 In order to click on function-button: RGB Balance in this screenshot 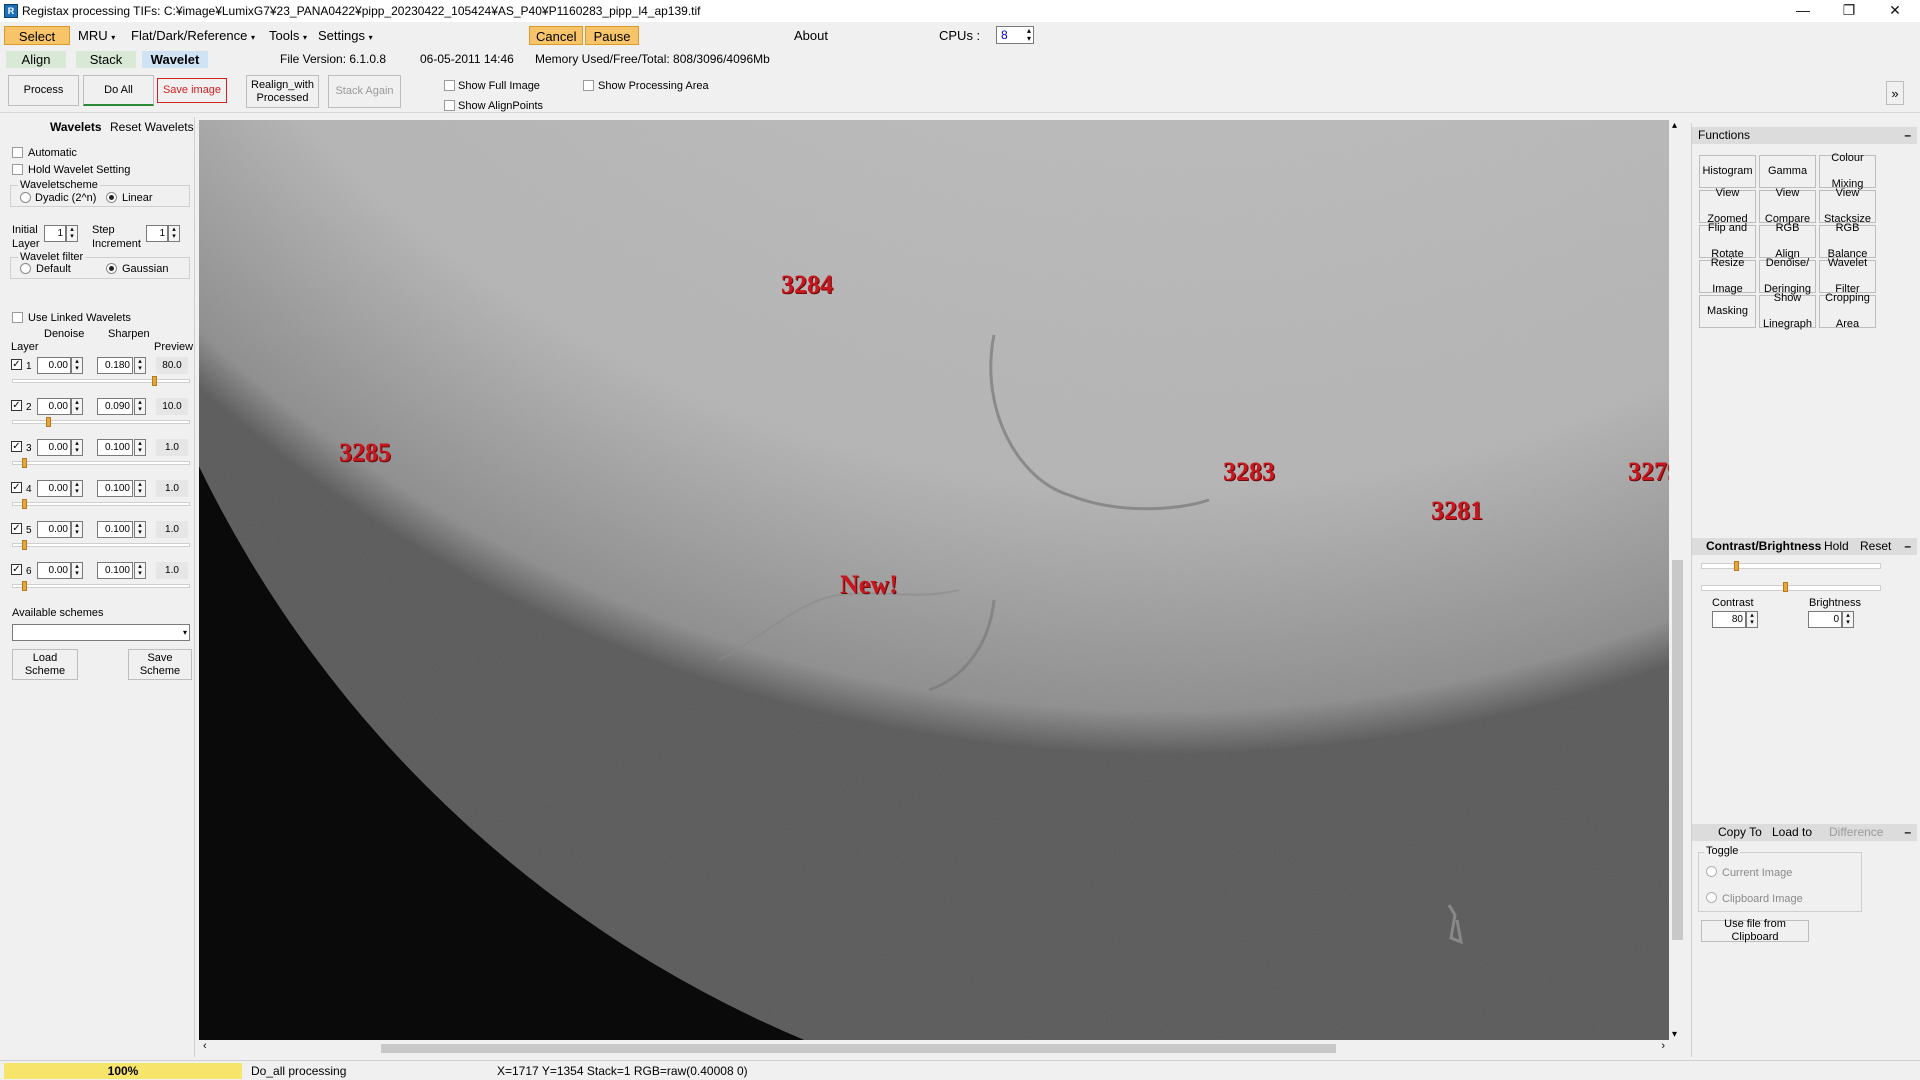, I will do `click(1847, 241)`.